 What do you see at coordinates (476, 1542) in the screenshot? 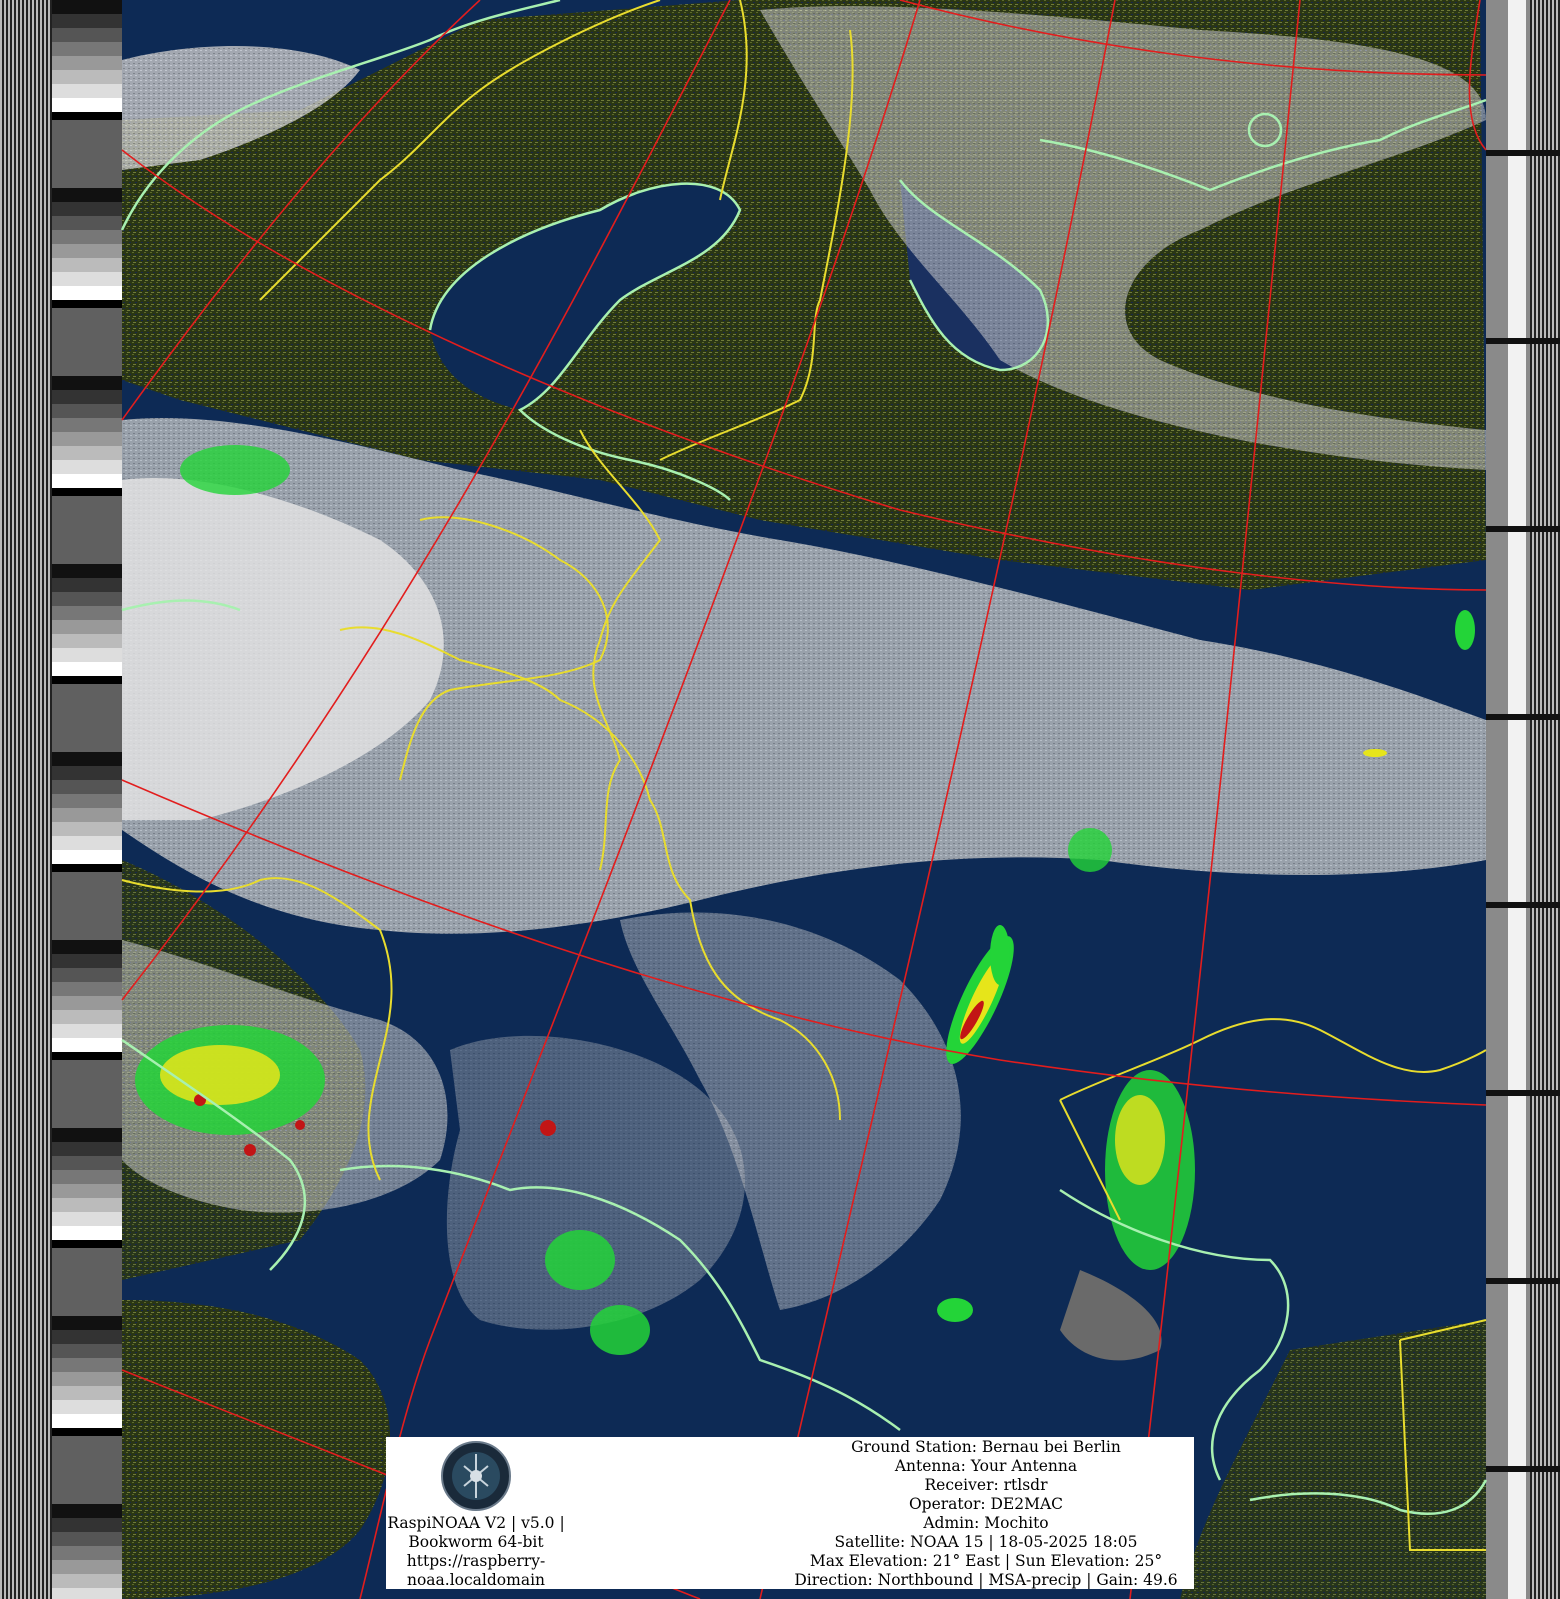
I see `software-version-line2: Bookworm 64-bit` at bounding box center [476, 1542].